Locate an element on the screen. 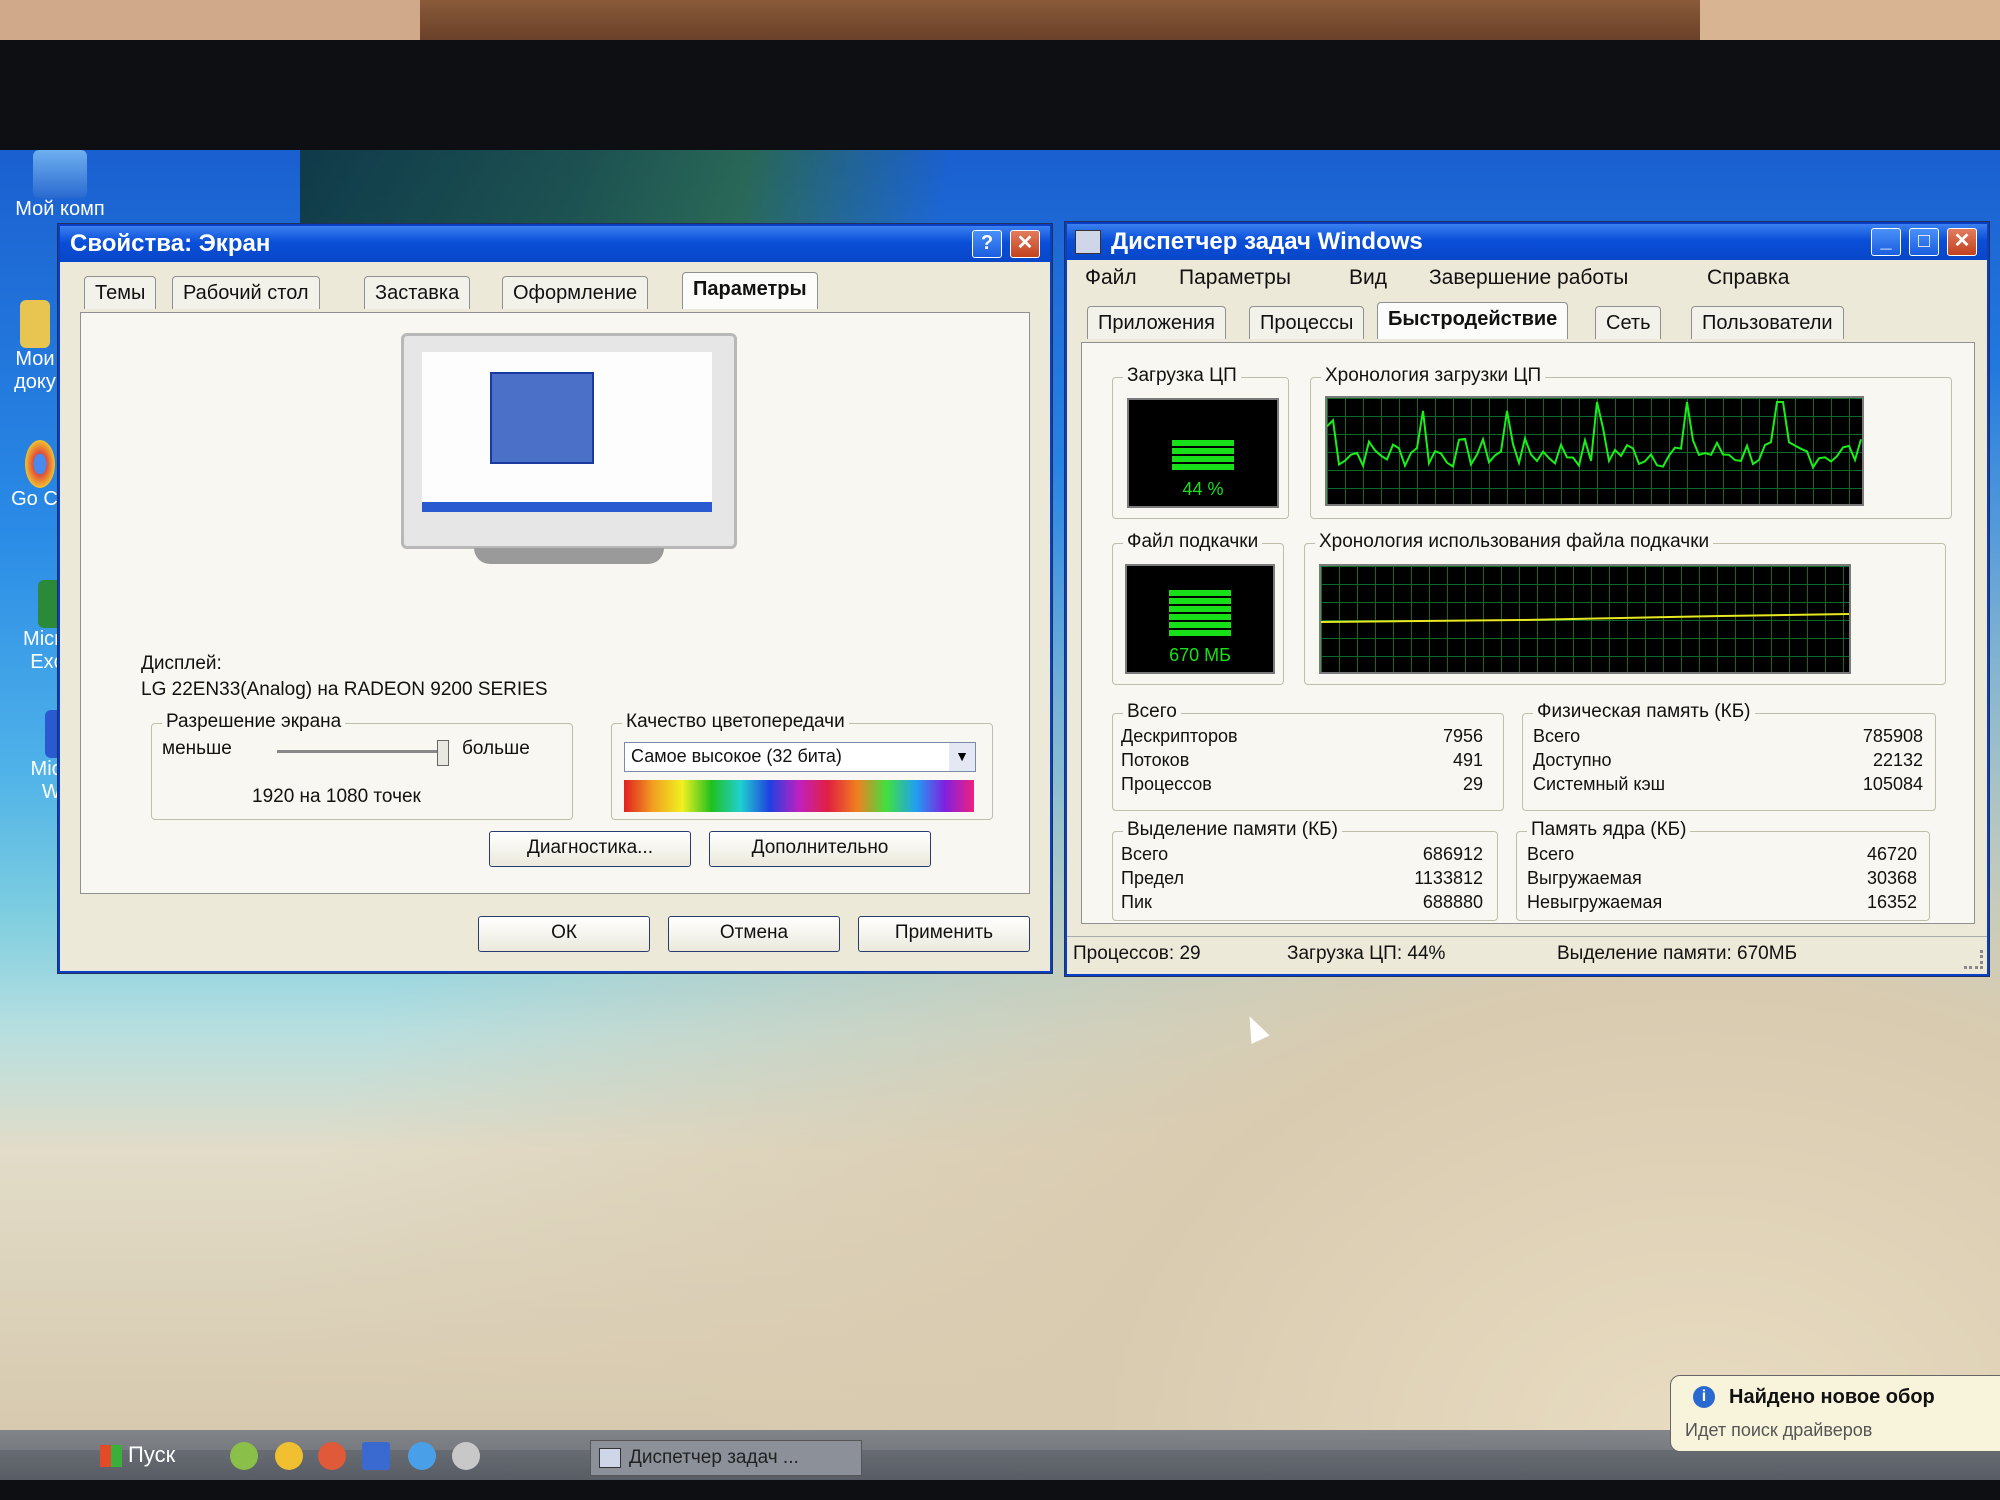 The image size is (2000, 1500). desktop-icon-label: Мой комп is located at coordinates (60, 209).